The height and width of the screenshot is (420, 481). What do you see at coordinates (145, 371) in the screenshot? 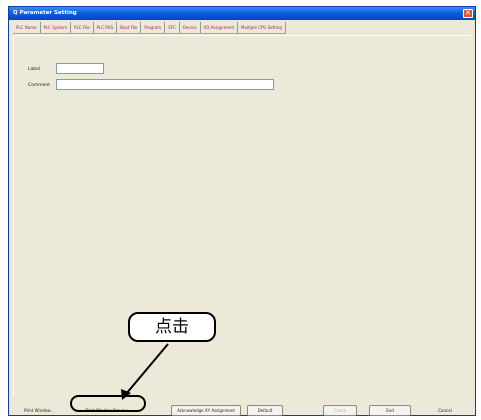
I see `callout-arrow` at bounding box center [145, 371].